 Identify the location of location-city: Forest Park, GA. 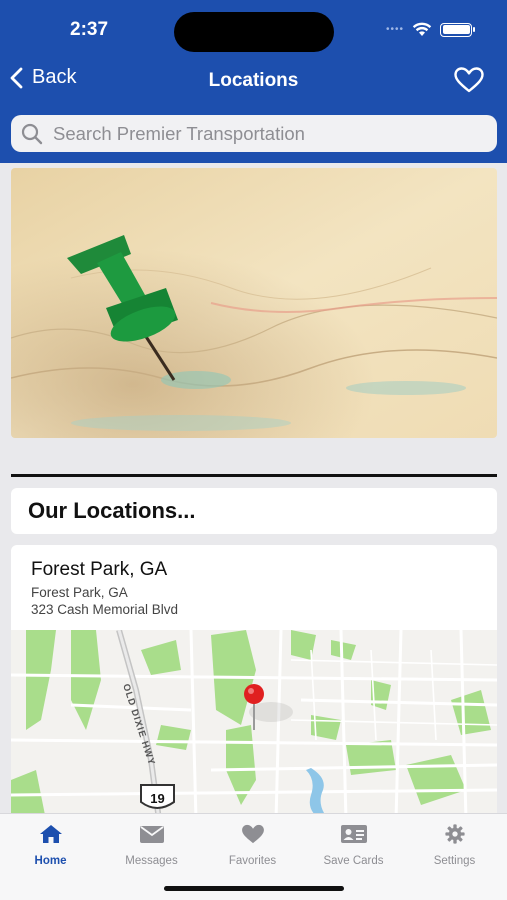
(79, 592).